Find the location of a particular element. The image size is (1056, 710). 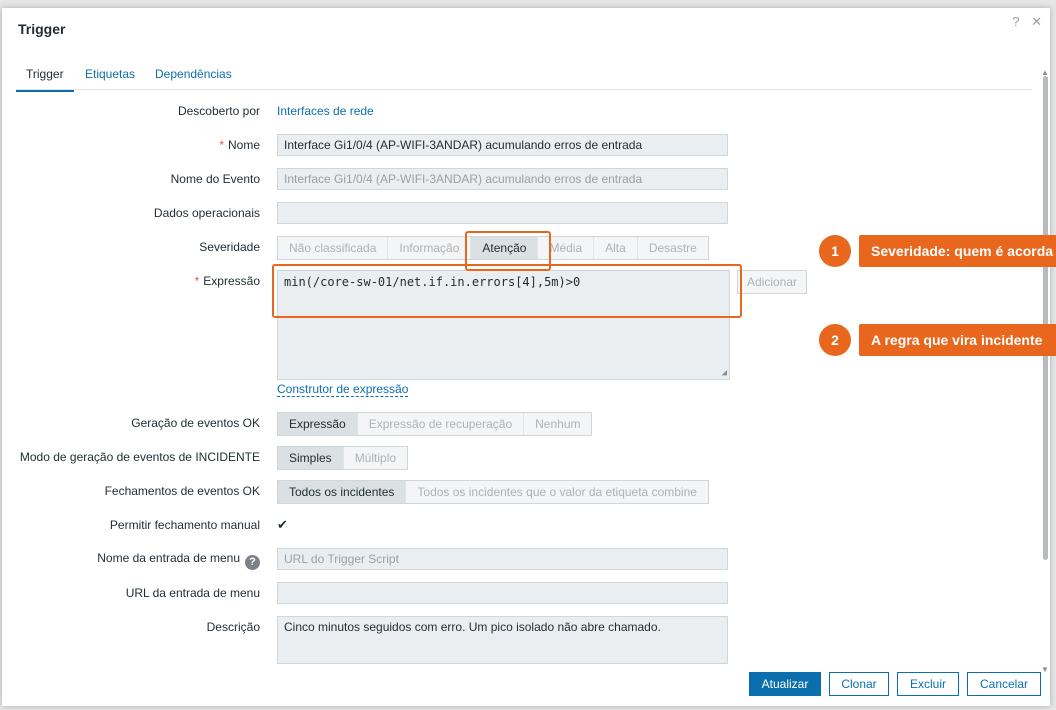

ok-generation-expression: Expressão is located at coordinates (318, 424).